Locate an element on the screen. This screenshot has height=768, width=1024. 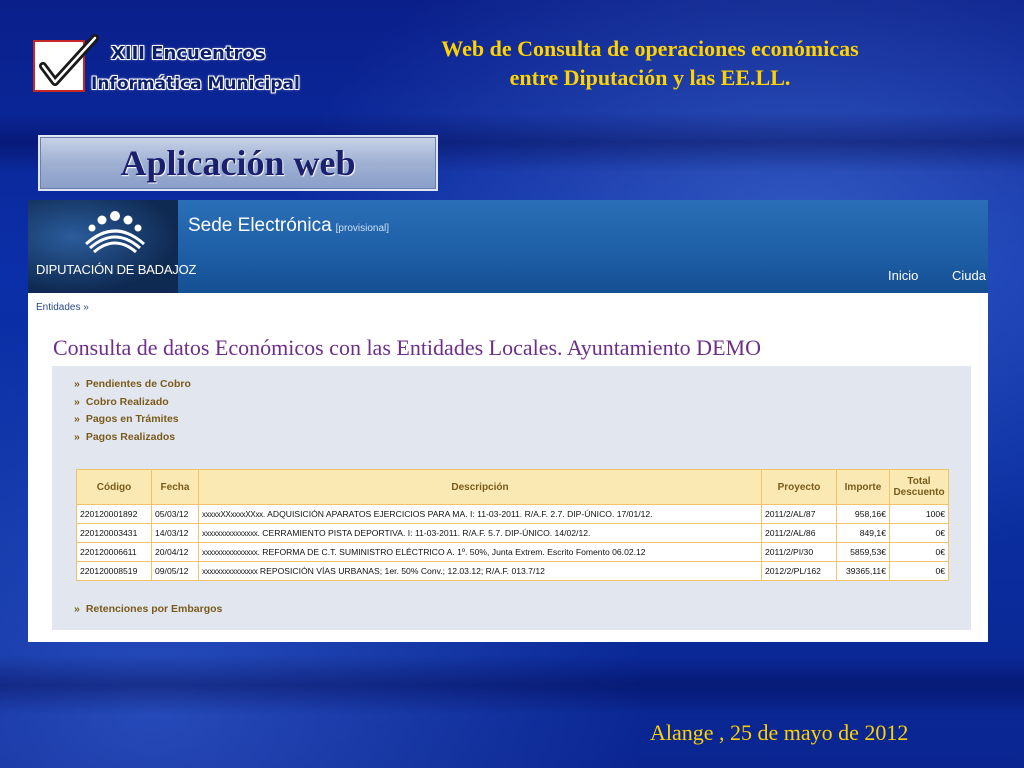
menu-item-label: Pagos Realizados is located at coordinates (130, 436).